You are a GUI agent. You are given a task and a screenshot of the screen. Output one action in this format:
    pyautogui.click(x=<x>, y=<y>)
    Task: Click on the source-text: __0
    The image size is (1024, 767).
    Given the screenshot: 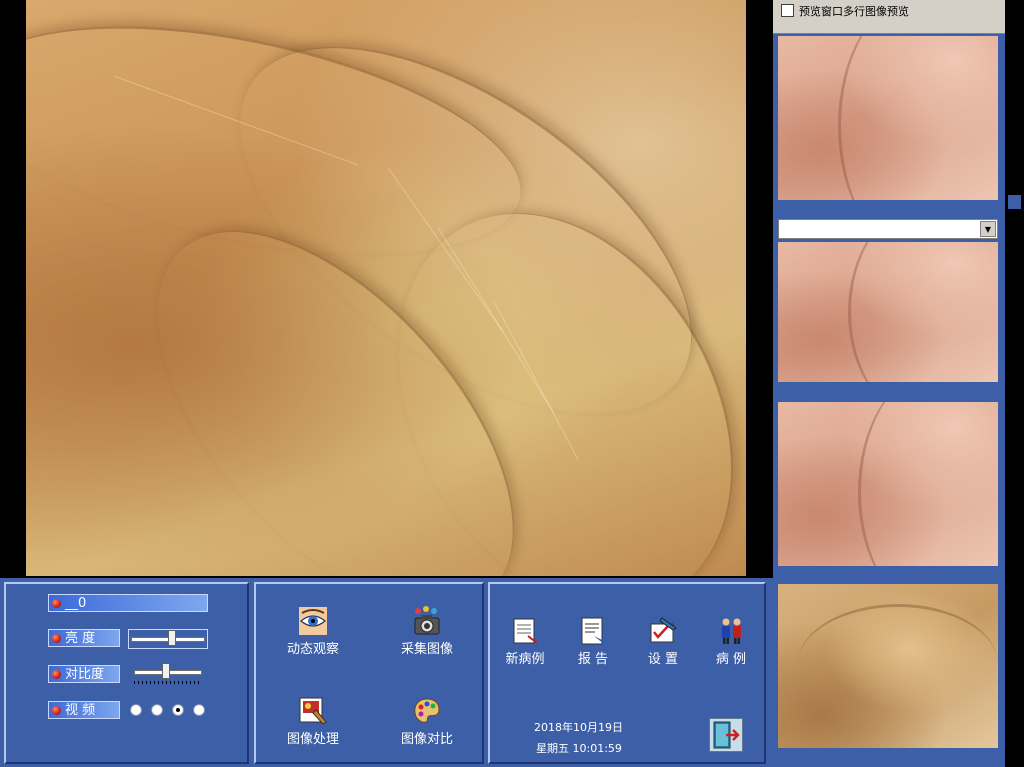 What is the action you would take?
    pyautogui.click(x=76, y=603)
    